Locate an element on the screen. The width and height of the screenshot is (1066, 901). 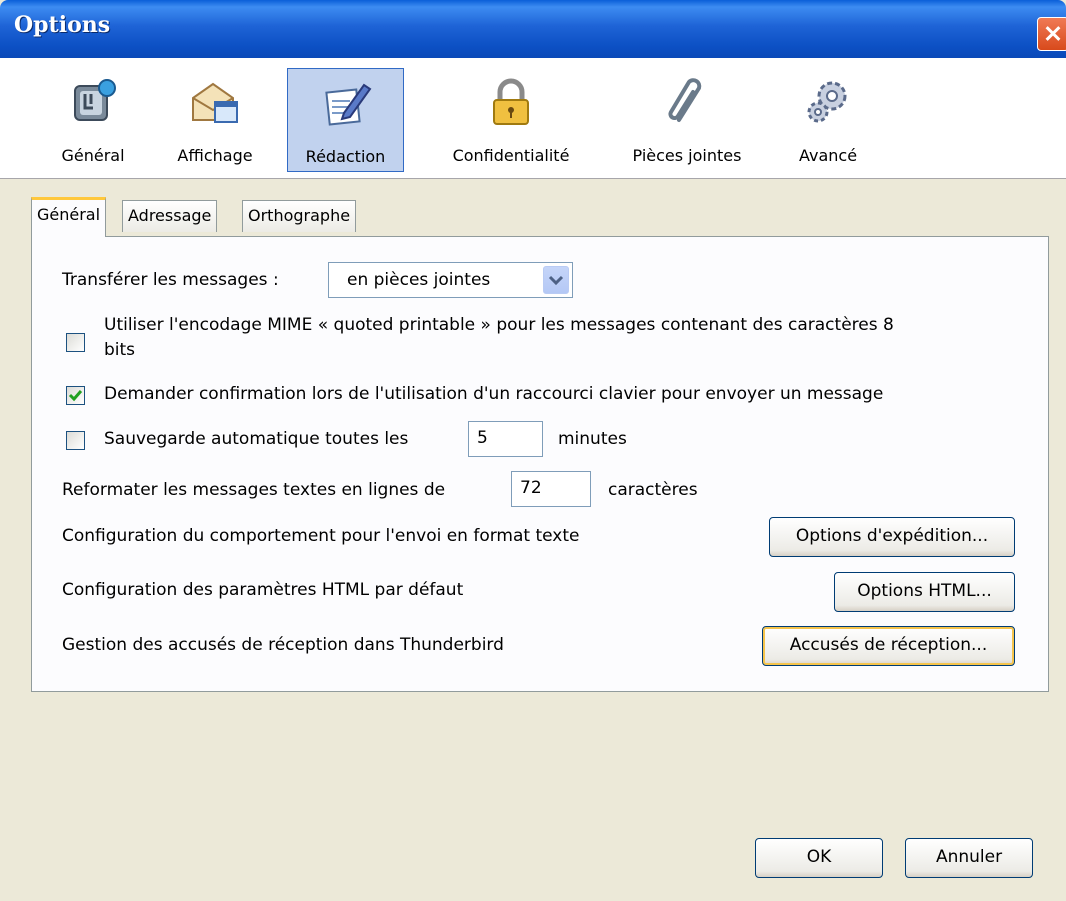
close-icon is located at coordinates (1051, 34).